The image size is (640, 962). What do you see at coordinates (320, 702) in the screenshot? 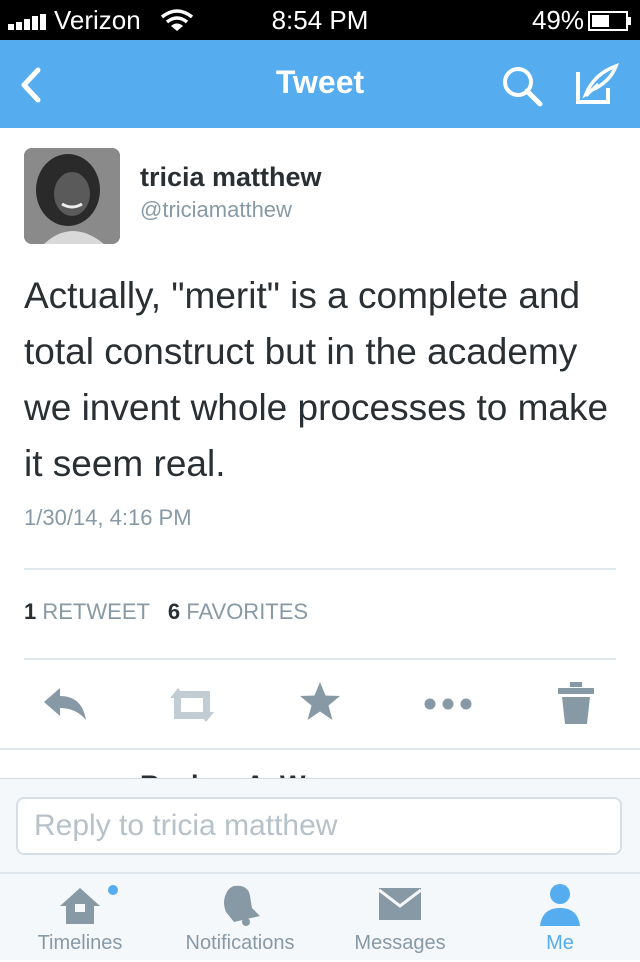
I see `favorite-star-icon` at bounding box center [320, 702].